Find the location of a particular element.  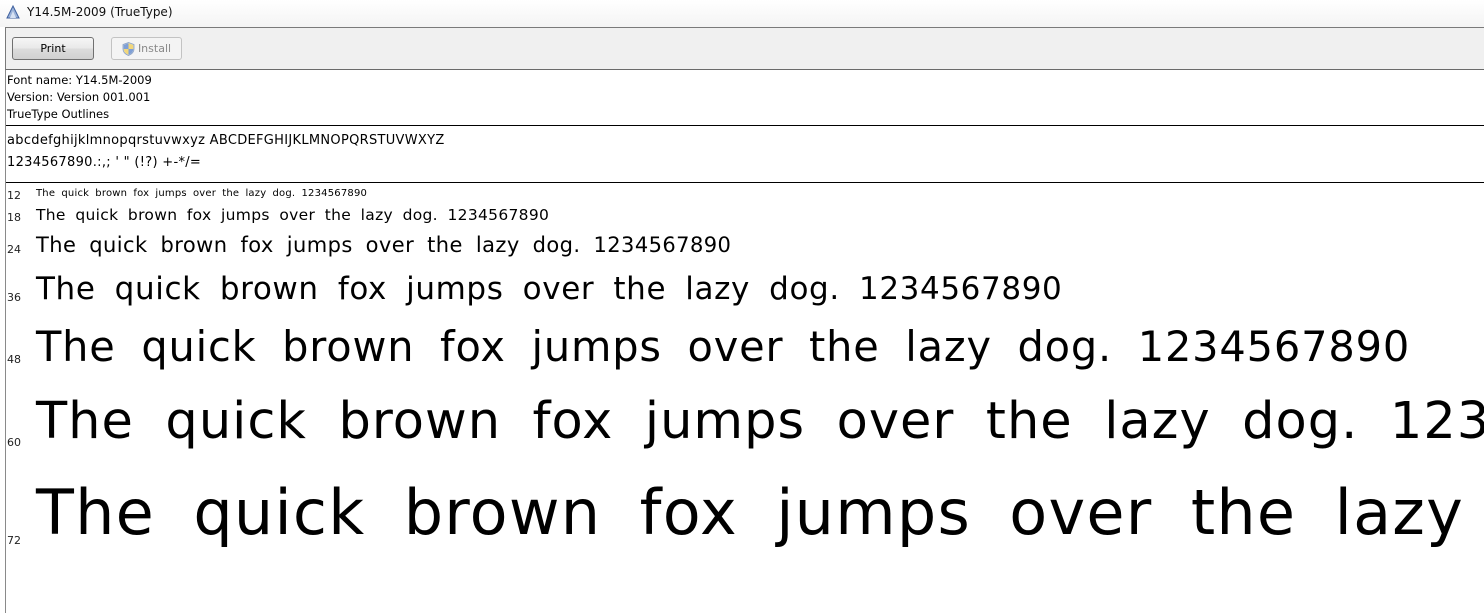

toolbar: Print Install is located at coordinates (744, 49).